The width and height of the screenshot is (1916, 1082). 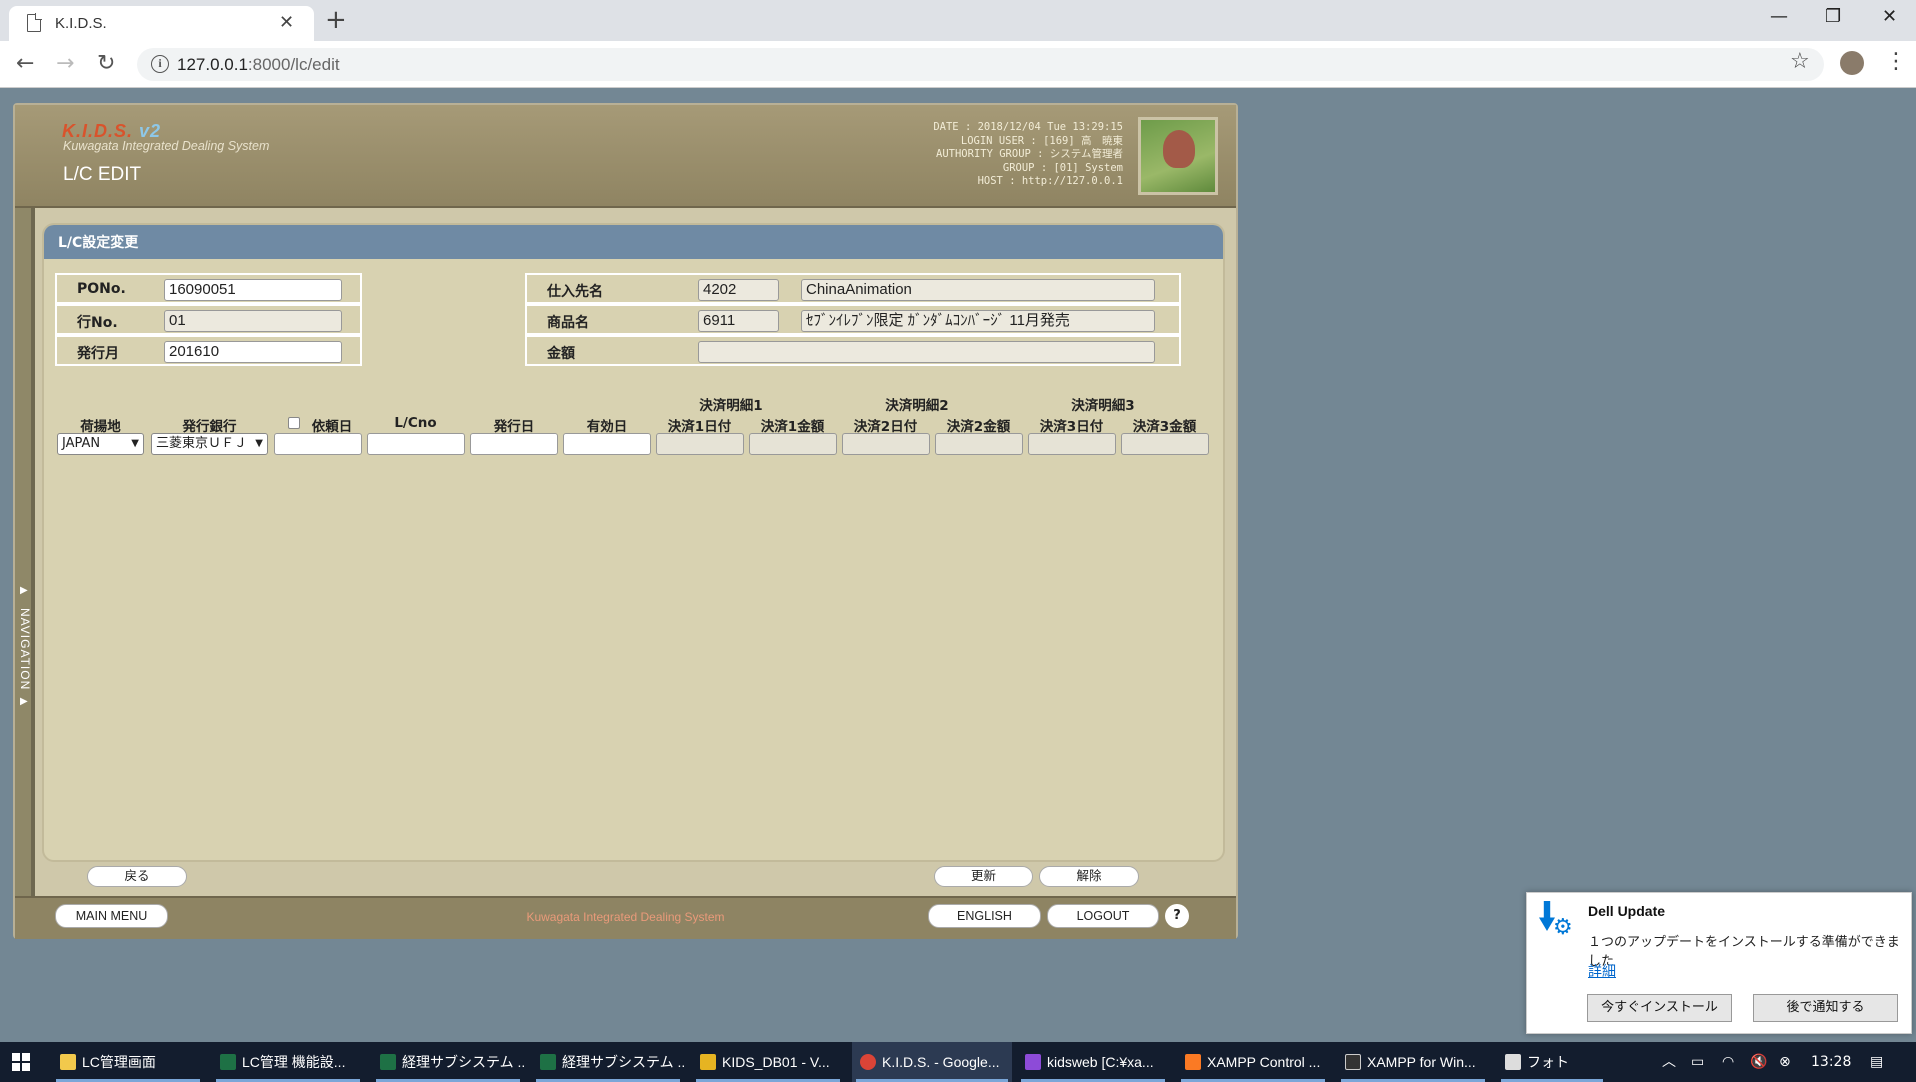 What do you see at coordinates (24, 701) in the screenshot?
I see `nav-expand-icon-bottom: ▶` at bounding box center [24, 701].